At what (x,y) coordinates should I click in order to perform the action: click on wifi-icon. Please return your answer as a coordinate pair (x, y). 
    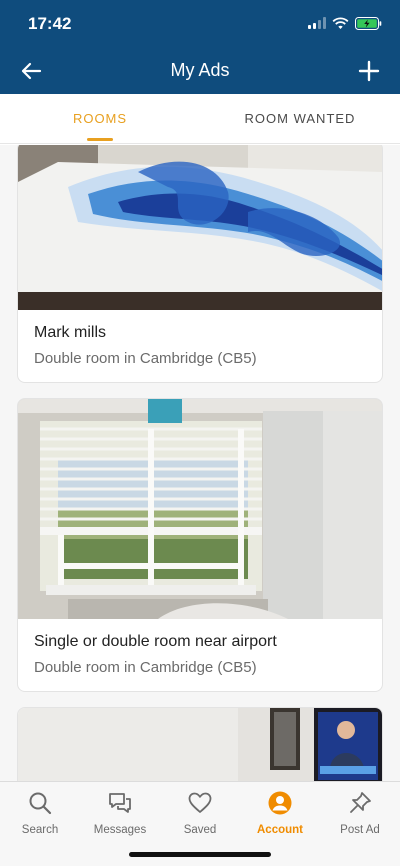
    Looking at the image, I should click on (340, 23).